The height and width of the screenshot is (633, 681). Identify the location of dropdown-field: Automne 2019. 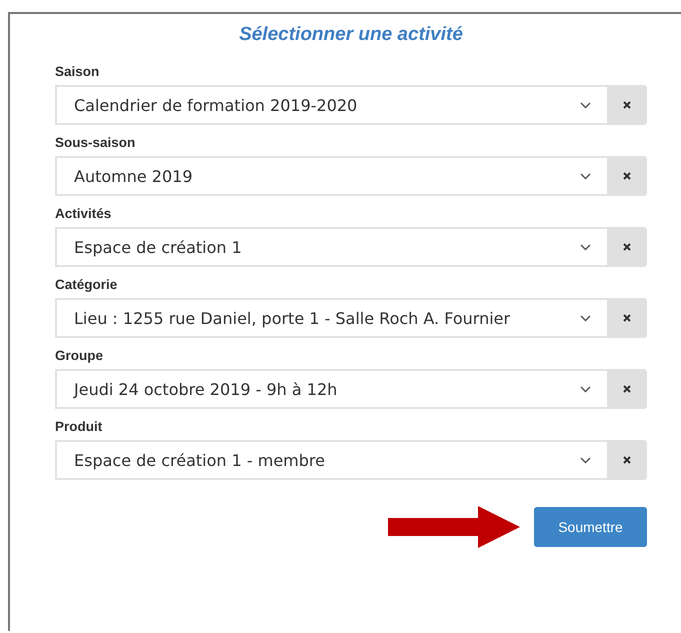
(331, 176).